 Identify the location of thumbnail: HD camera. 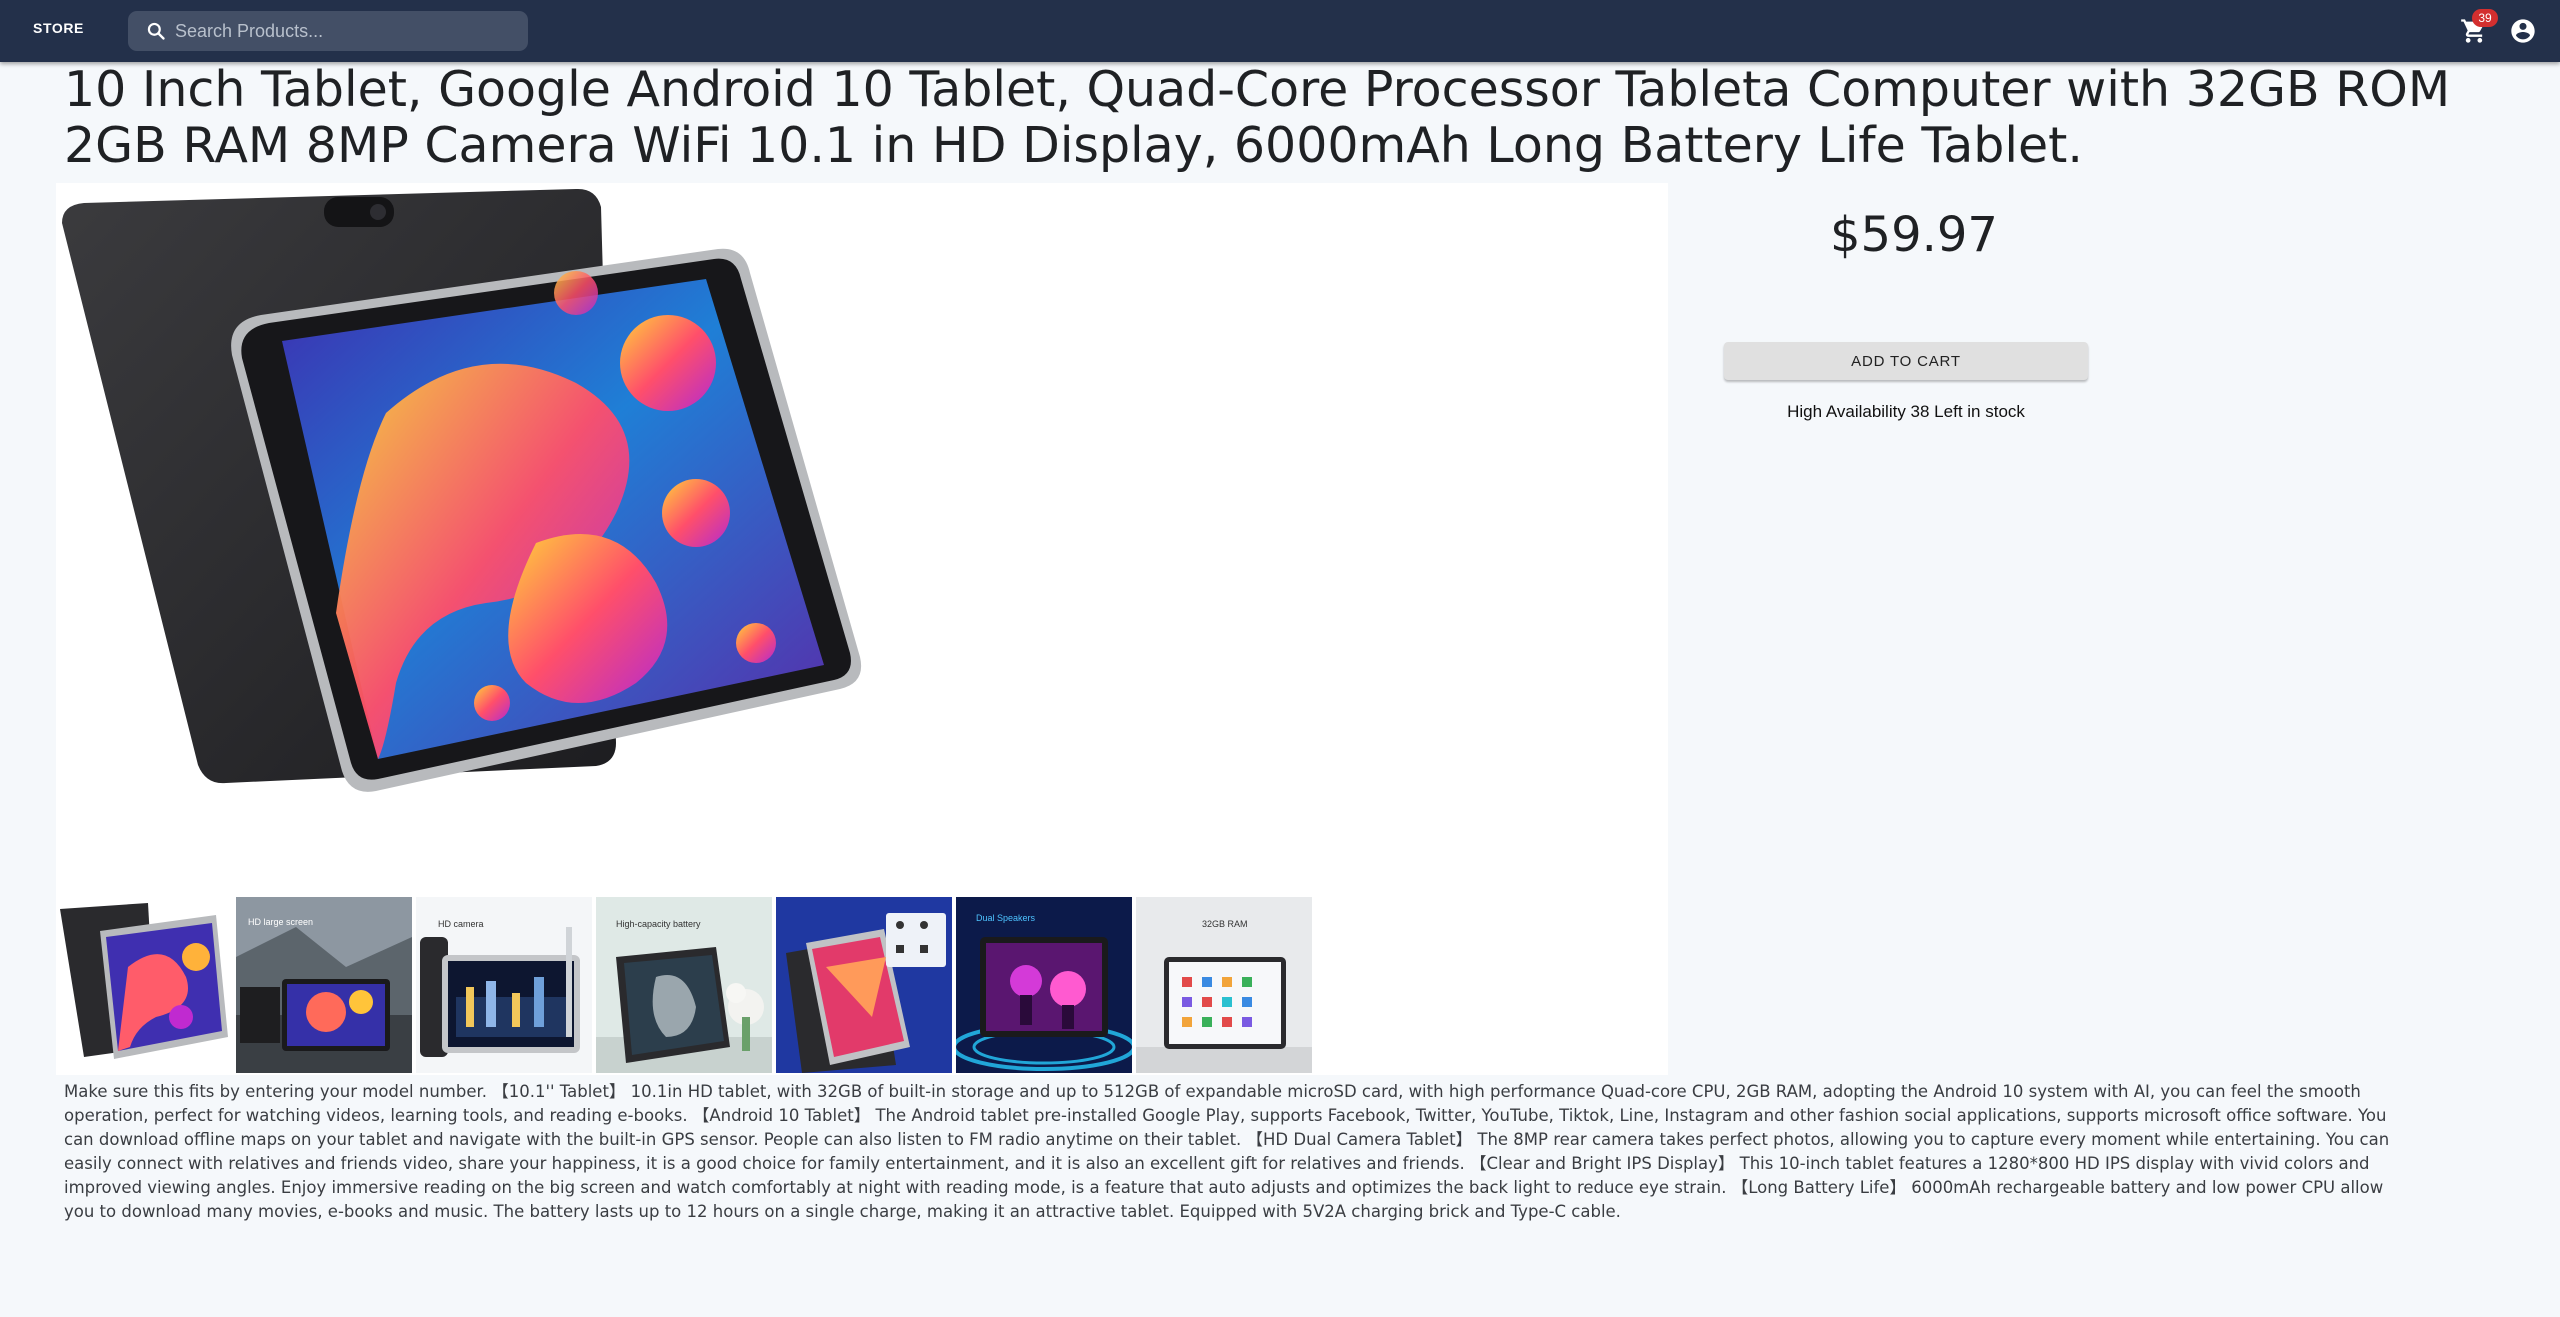
(504, 985).